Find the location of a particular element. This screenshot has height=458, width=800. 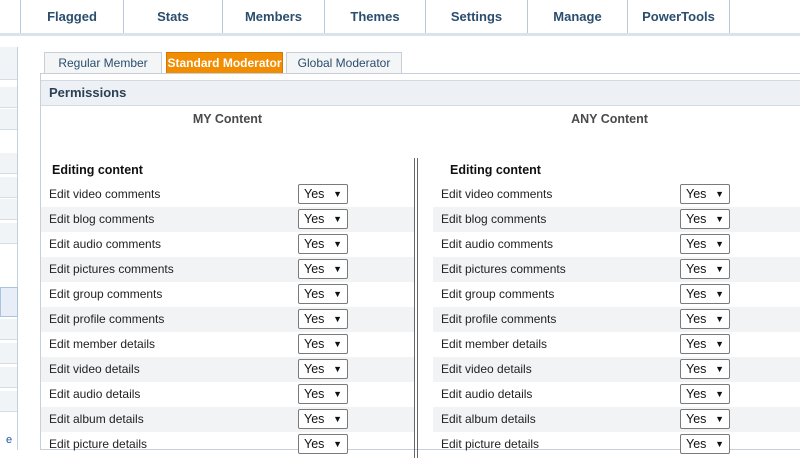

tab-global-moderator: Global Moderator is located at coordinates (344, 62).